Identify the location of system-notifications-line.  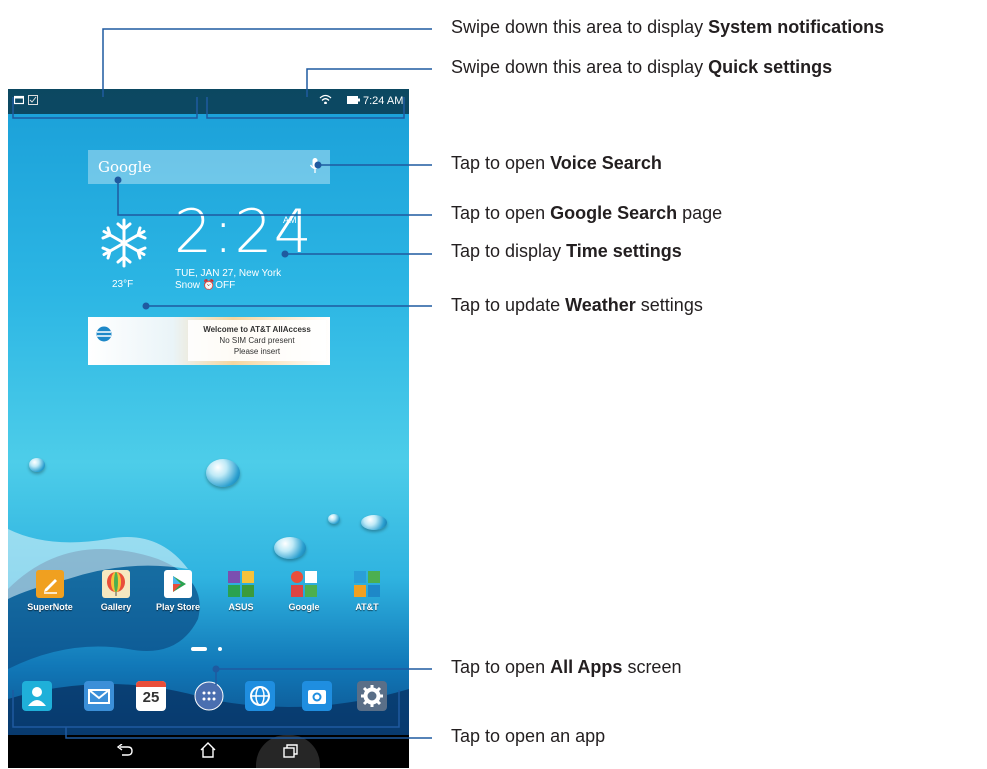
(267, 62).